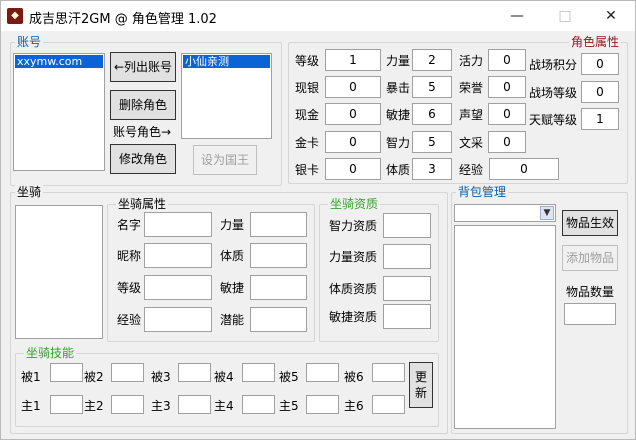 The image size is (636, 440). I want to click on role-list: 小仙亲测, so click(226, 96).